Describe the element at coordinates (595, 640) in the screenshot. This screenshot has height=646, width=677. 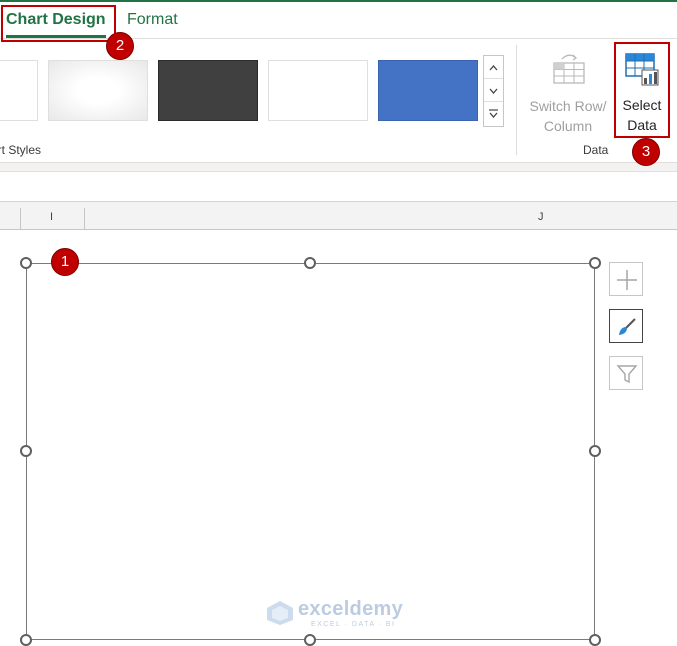
I see `resize-handle-bottom-right` at that location.